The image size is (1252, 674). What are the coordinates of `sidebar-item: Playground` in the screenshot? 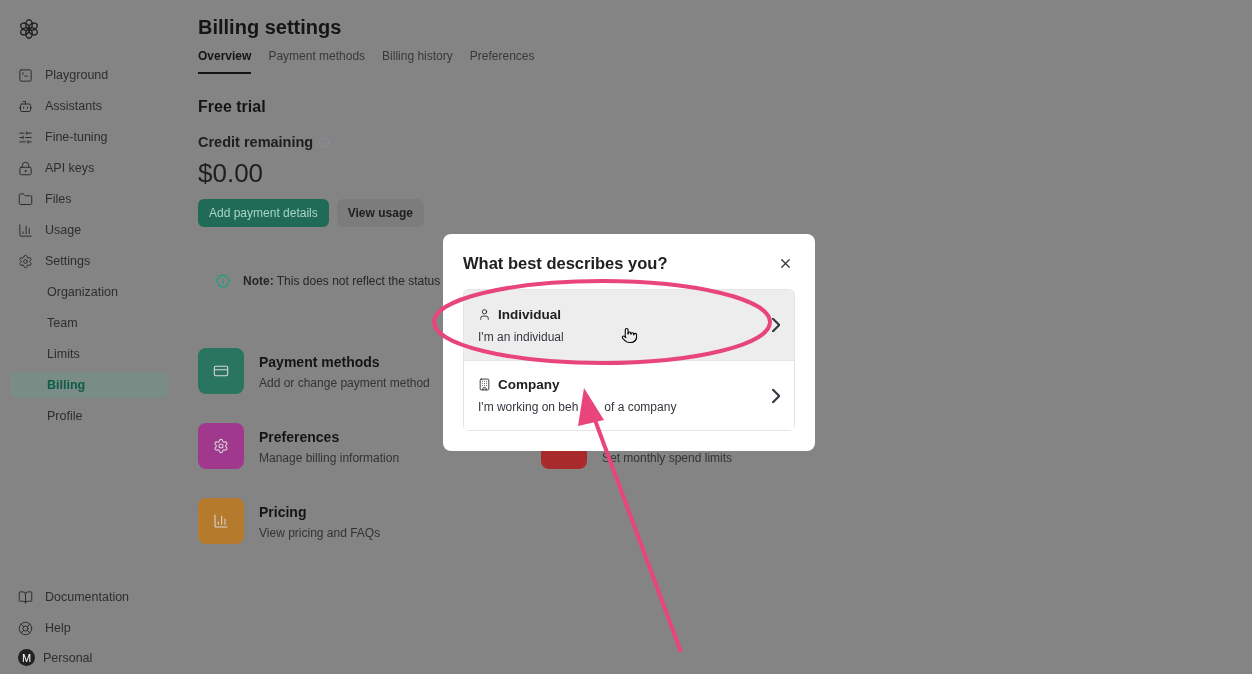 It's located at (89, 75).